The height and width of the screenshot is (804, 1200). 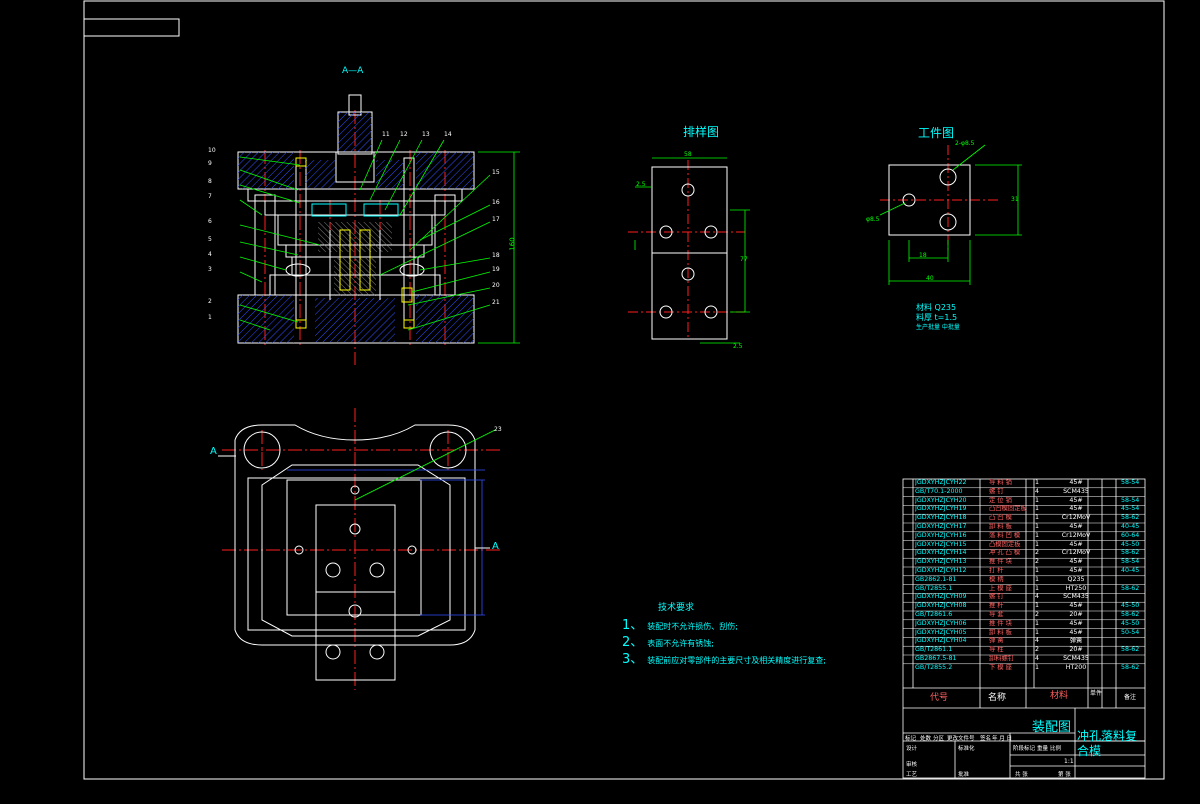 What do you see at coordinates (404, 134) in the screenshot?
I see `callout-12: 12` at bounding box center [404, 134].